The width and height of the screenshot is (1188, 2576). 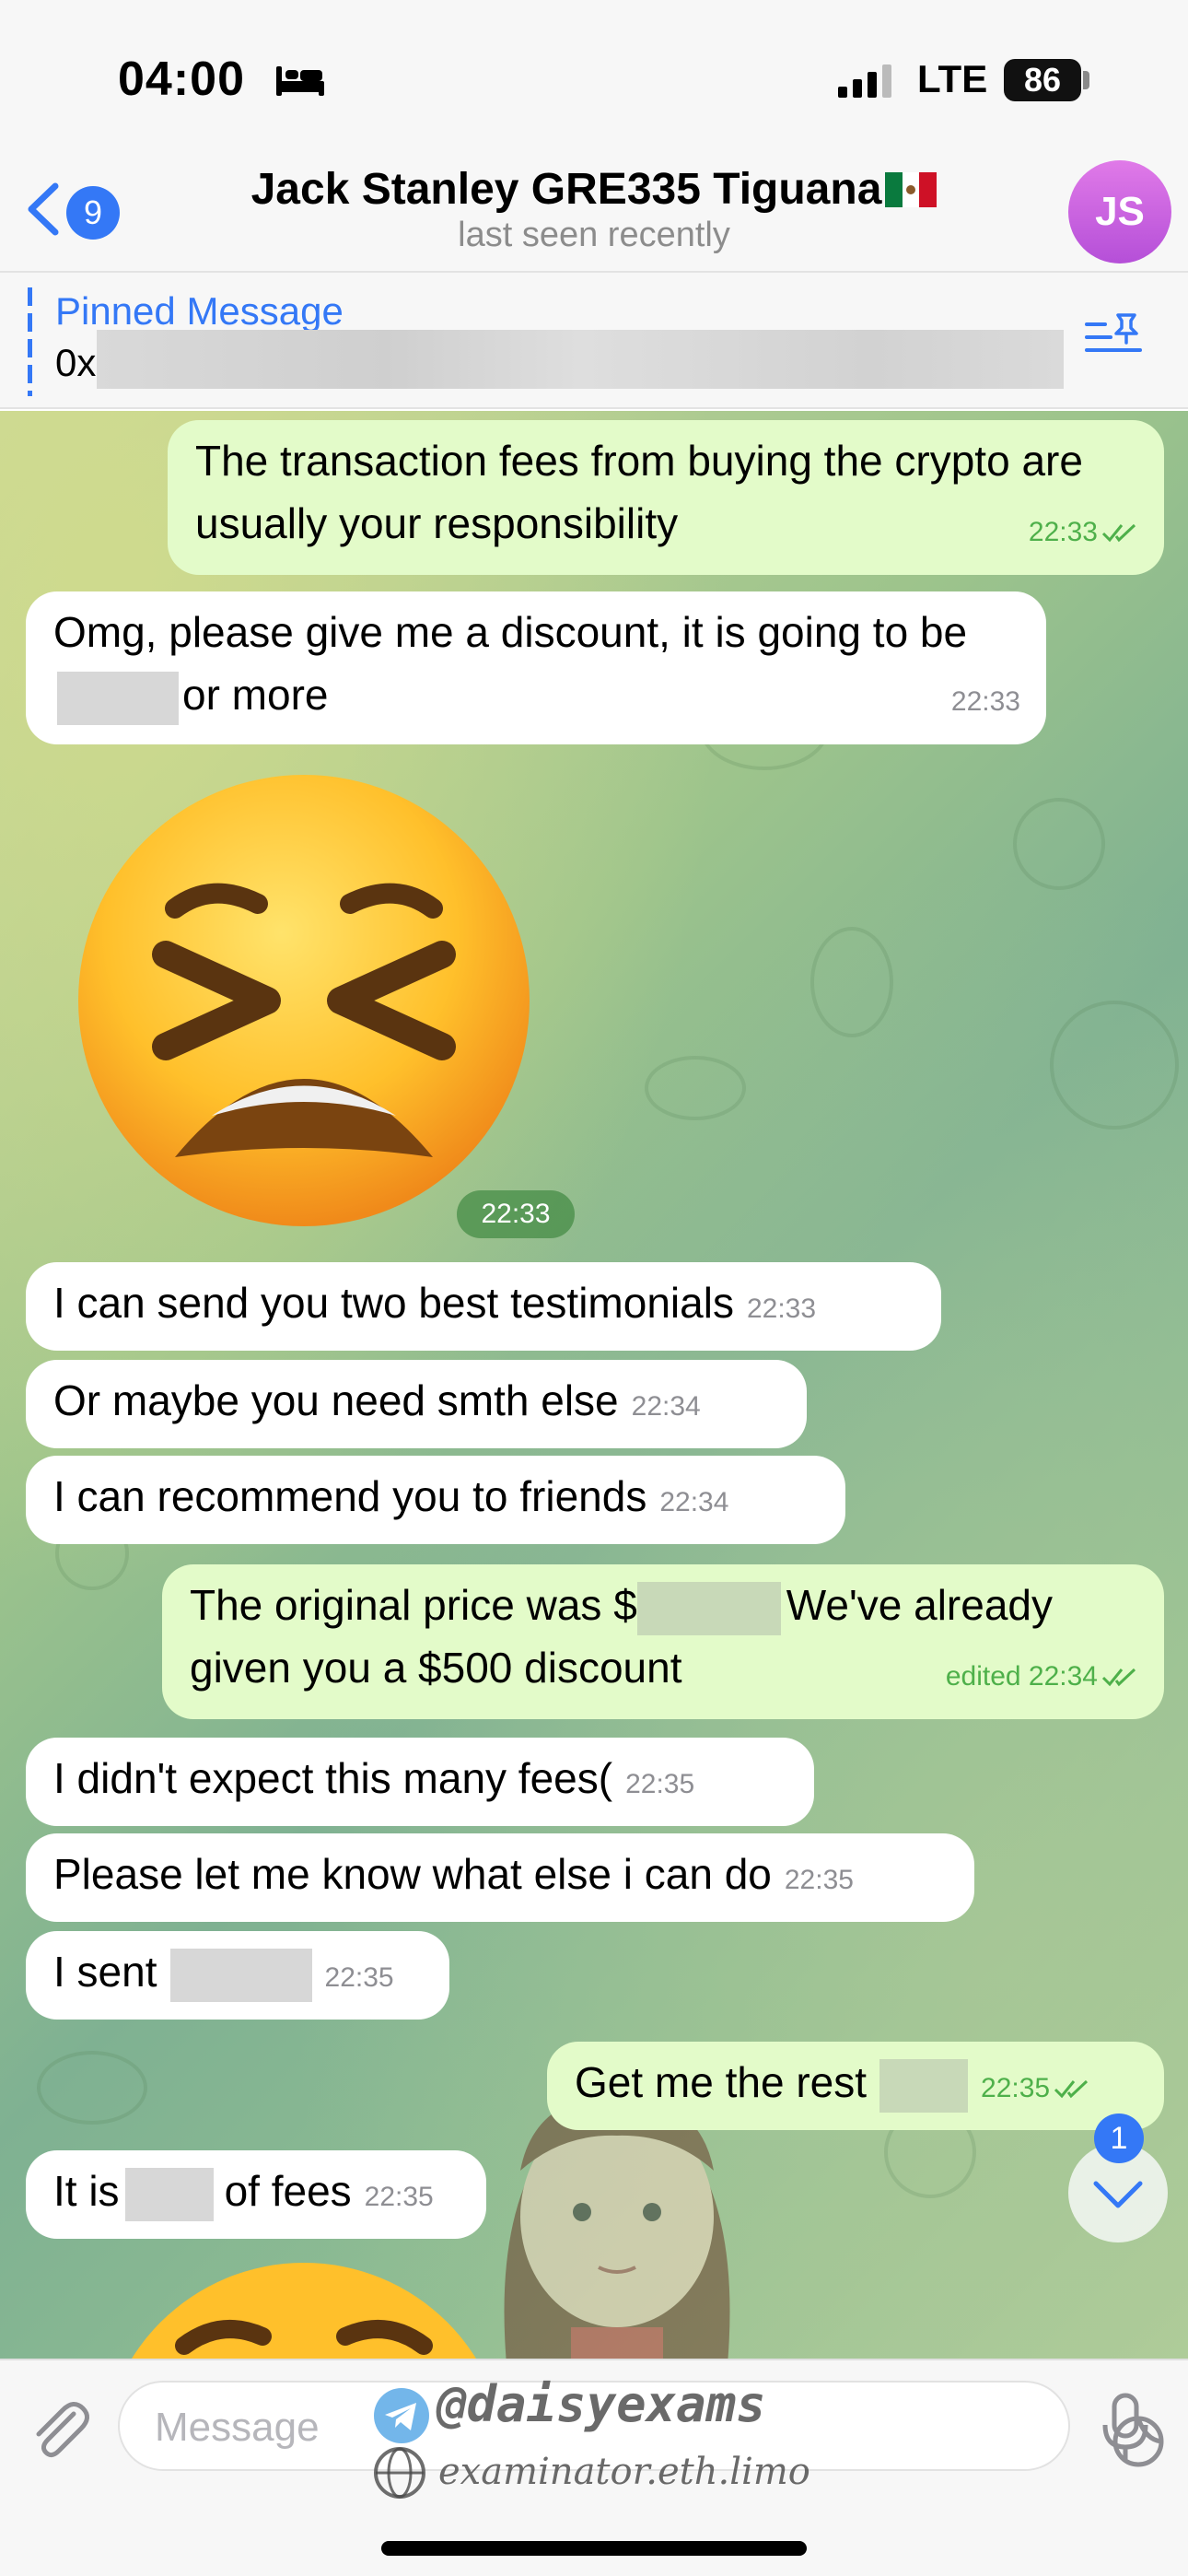 What do you see at coordinates (412, 1874) in the screenshot?
I see `message-text: Please let me know what else i can do` at bounding box center [412, 1874].